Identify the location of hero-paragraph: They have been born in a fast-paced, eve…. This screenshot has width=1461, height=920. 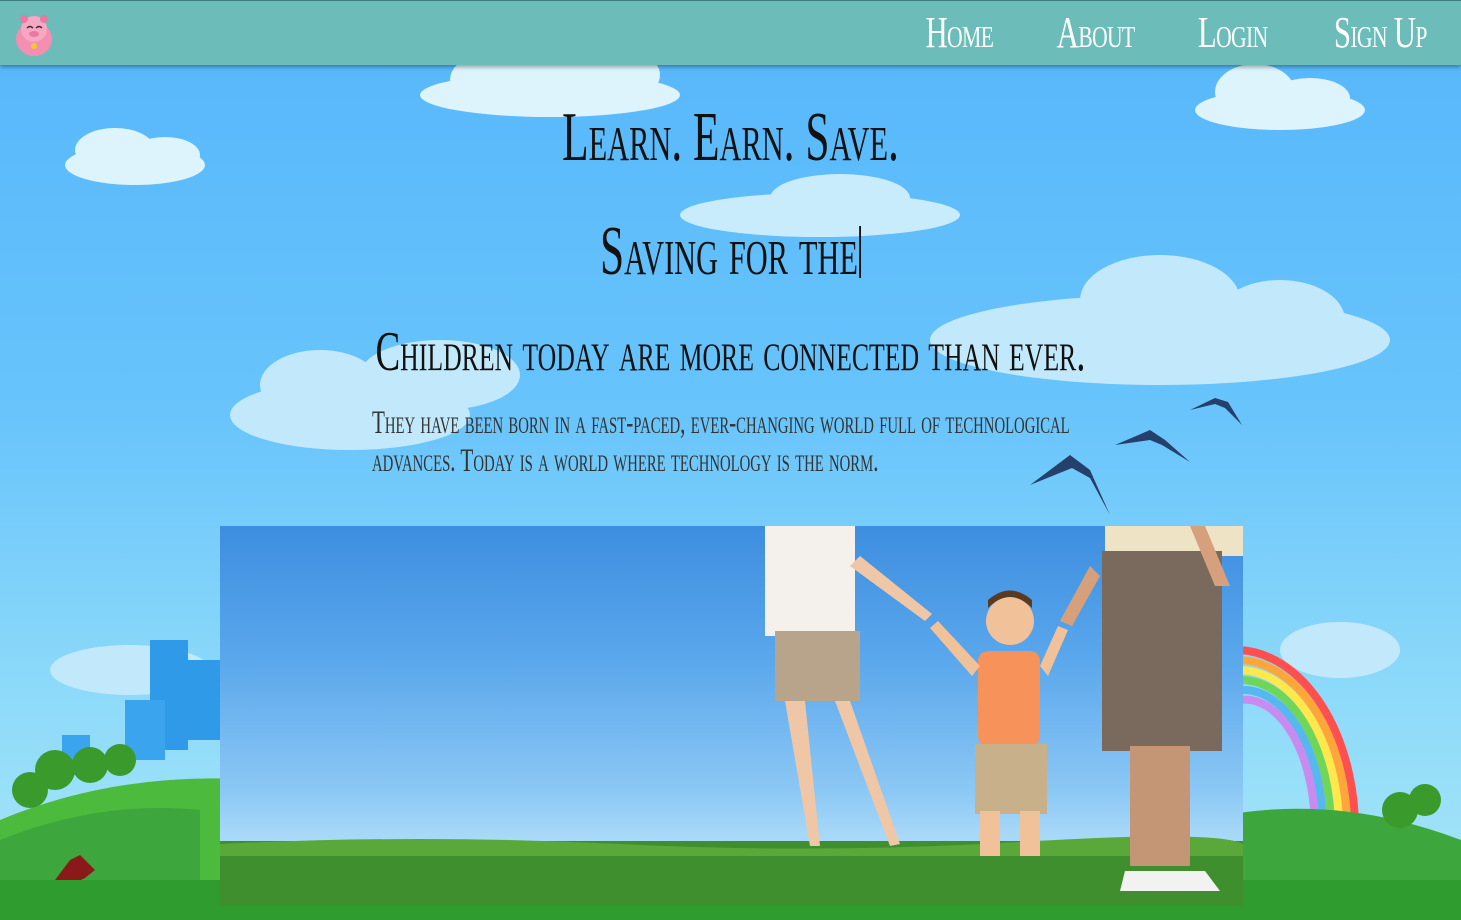
(724, 442).